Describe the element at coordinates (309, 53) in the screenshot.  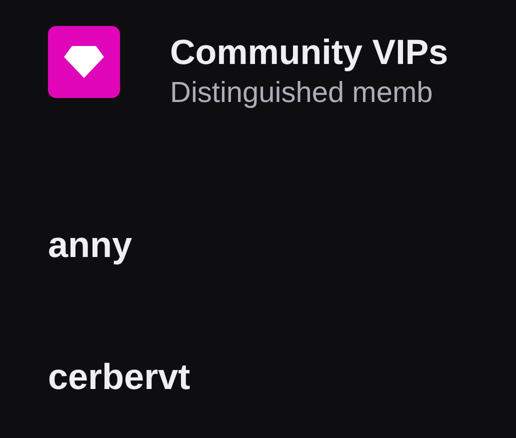
I see `group-title: Community VIPs` at that location.